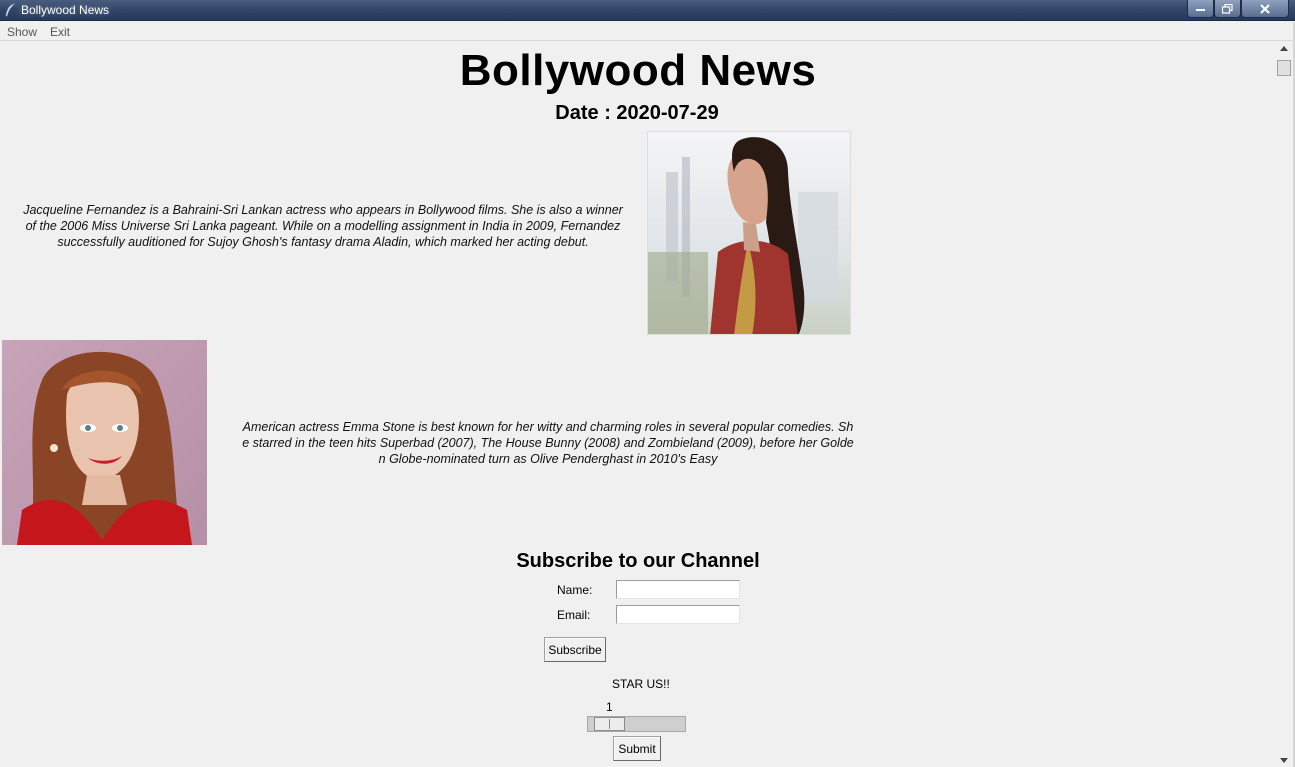 Image resolution: width=1295 pixels, height=767 pixels. What do you see at coordinates (678, 589) in the screenshot?
I see `name-input` at bounding box center [678, 589].